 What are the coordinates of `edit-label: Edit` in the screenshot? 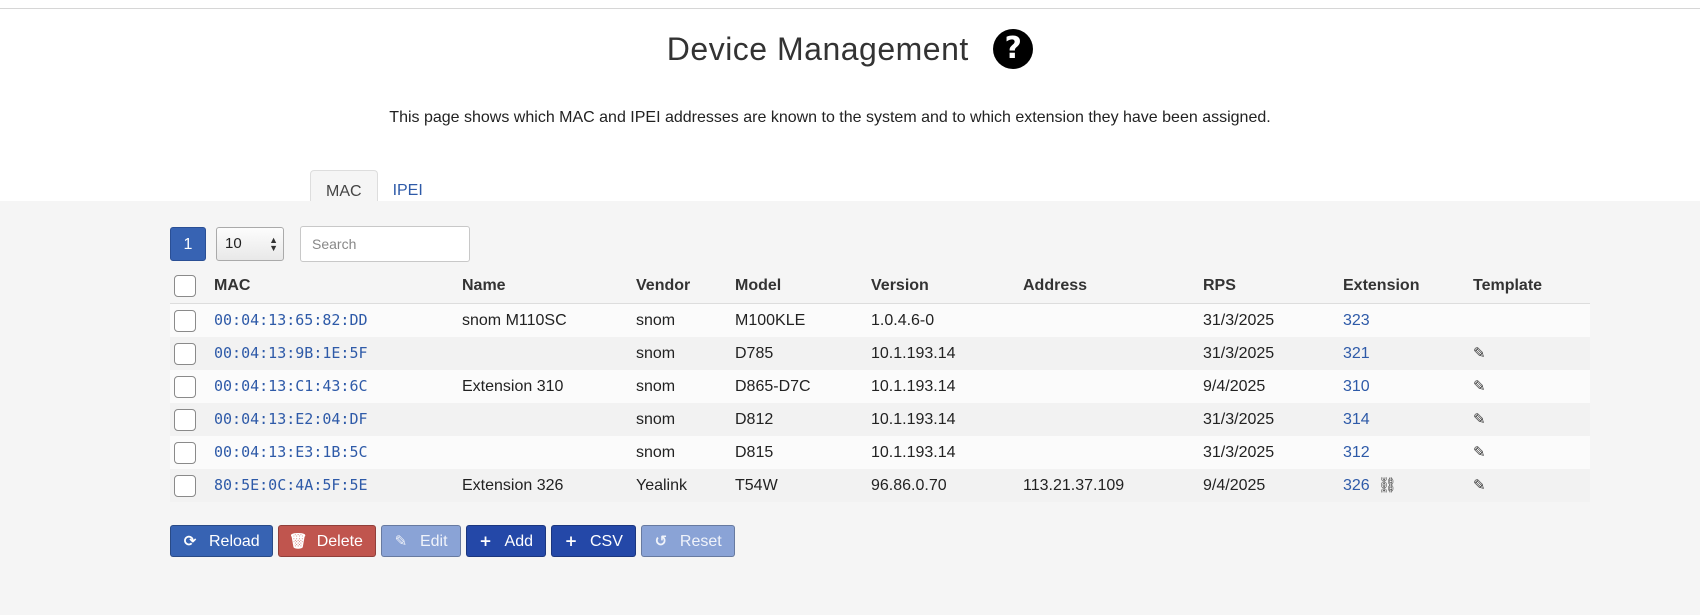 It's located at (433, 541).